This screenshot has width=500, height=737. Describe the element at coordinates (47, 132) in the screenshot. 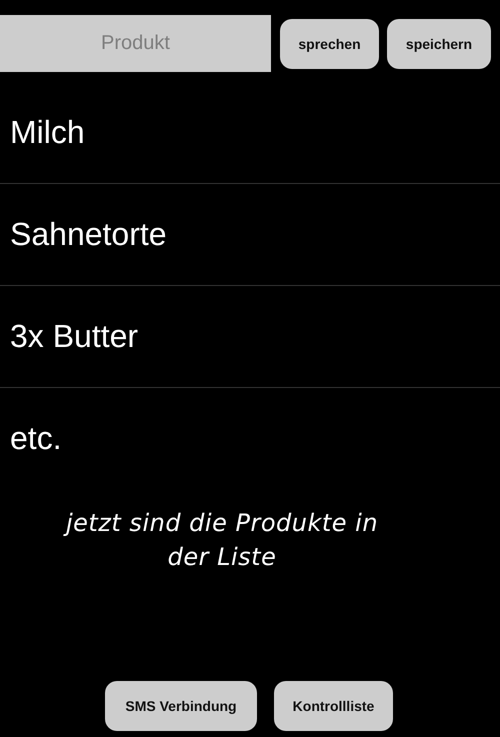

I see `item-text: Milch` at that location.